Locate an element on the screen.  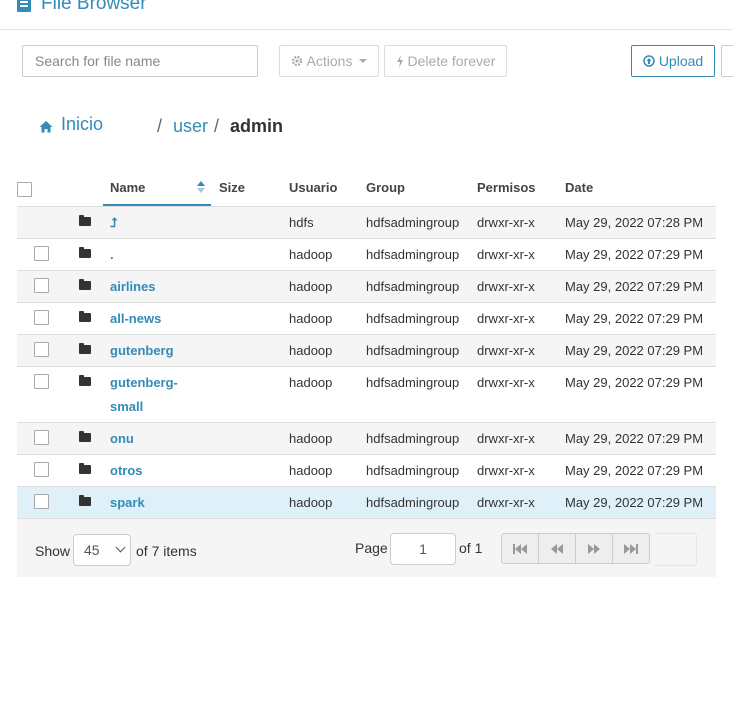
page-total: of 1 is located at coordinates (471, 548).